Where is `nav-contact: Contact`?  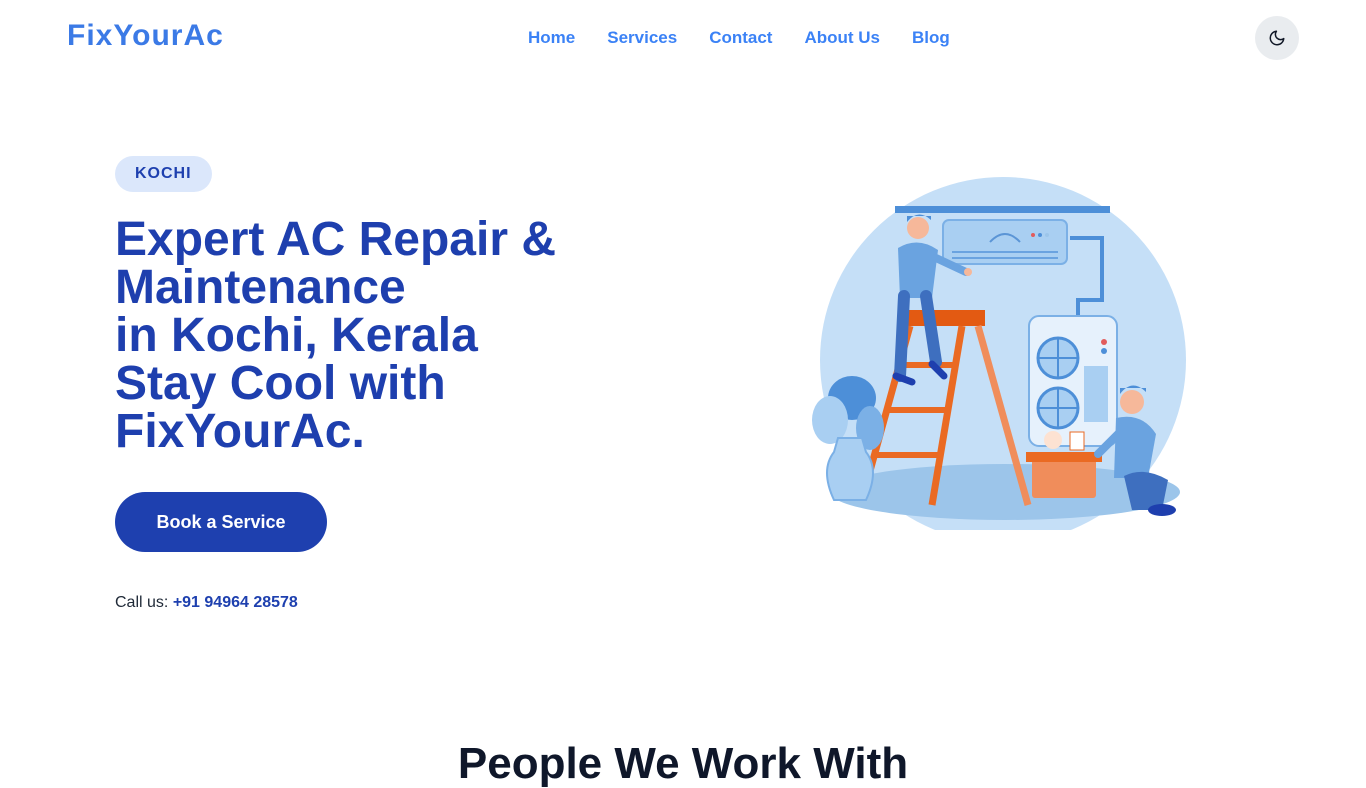 nav-contact: Contact is located at coordinates (740, 38).